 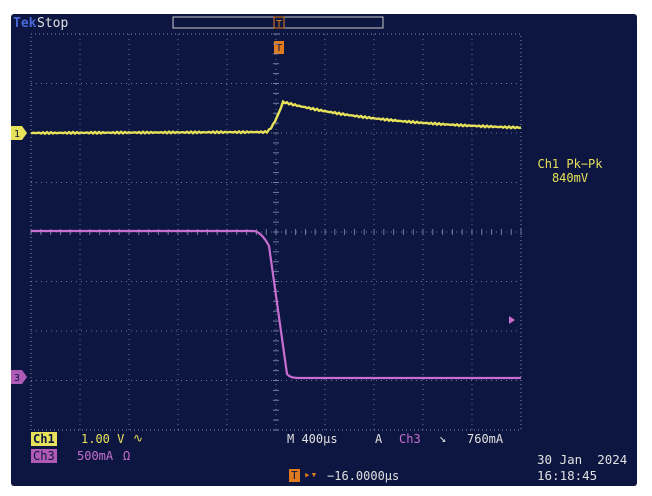 What do you see at coordinates (25, 23) in the screenshot?
I see `brand-logo: Tek` at bounding box center [25, 23].